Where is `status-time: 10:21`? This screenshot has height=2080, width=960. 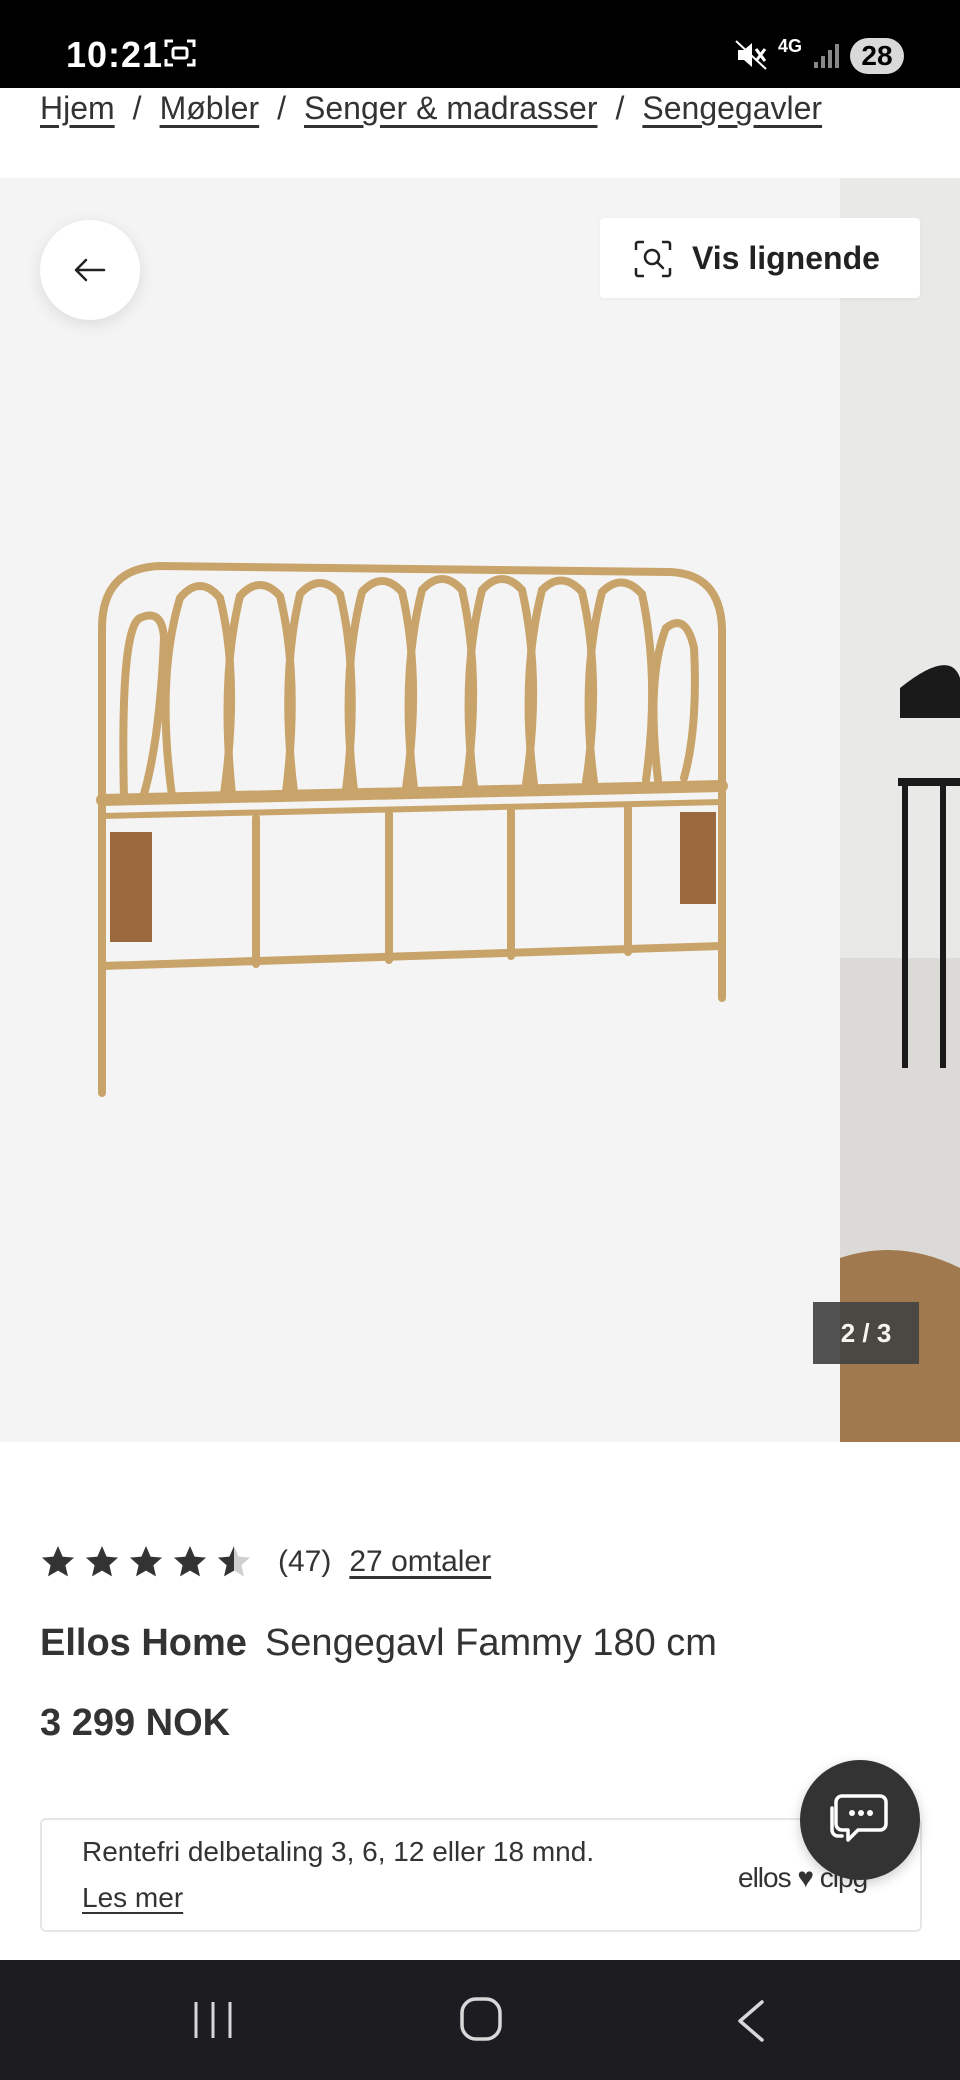
status-time: 10:21 is located at coordinates (115, 54).